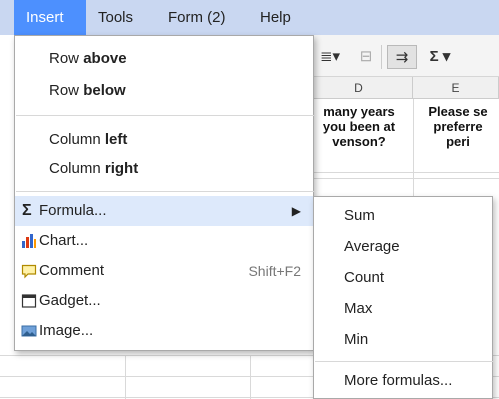  Describe the element at coordinates (164, 91) in the screenshot. I see `menu-item-row-below: Row below` at that location.